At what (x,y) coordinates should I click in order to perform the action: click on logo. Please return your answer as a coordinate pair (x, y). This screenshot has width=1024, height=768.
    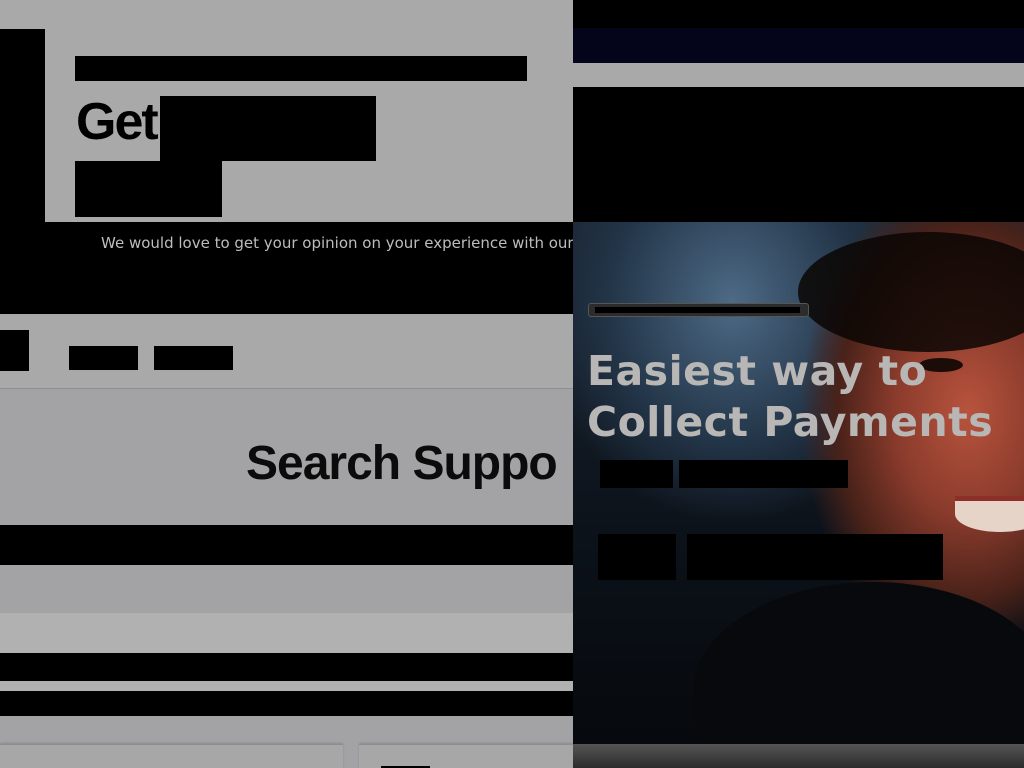
    Looking at the image, I should click on (14, 350).